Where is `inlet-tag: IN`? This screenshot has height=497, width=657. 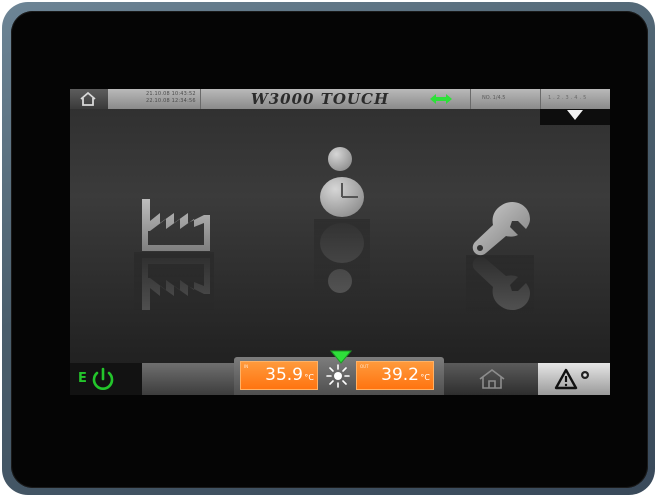 inlet-tag: IN is located at coordinates (246, 366).